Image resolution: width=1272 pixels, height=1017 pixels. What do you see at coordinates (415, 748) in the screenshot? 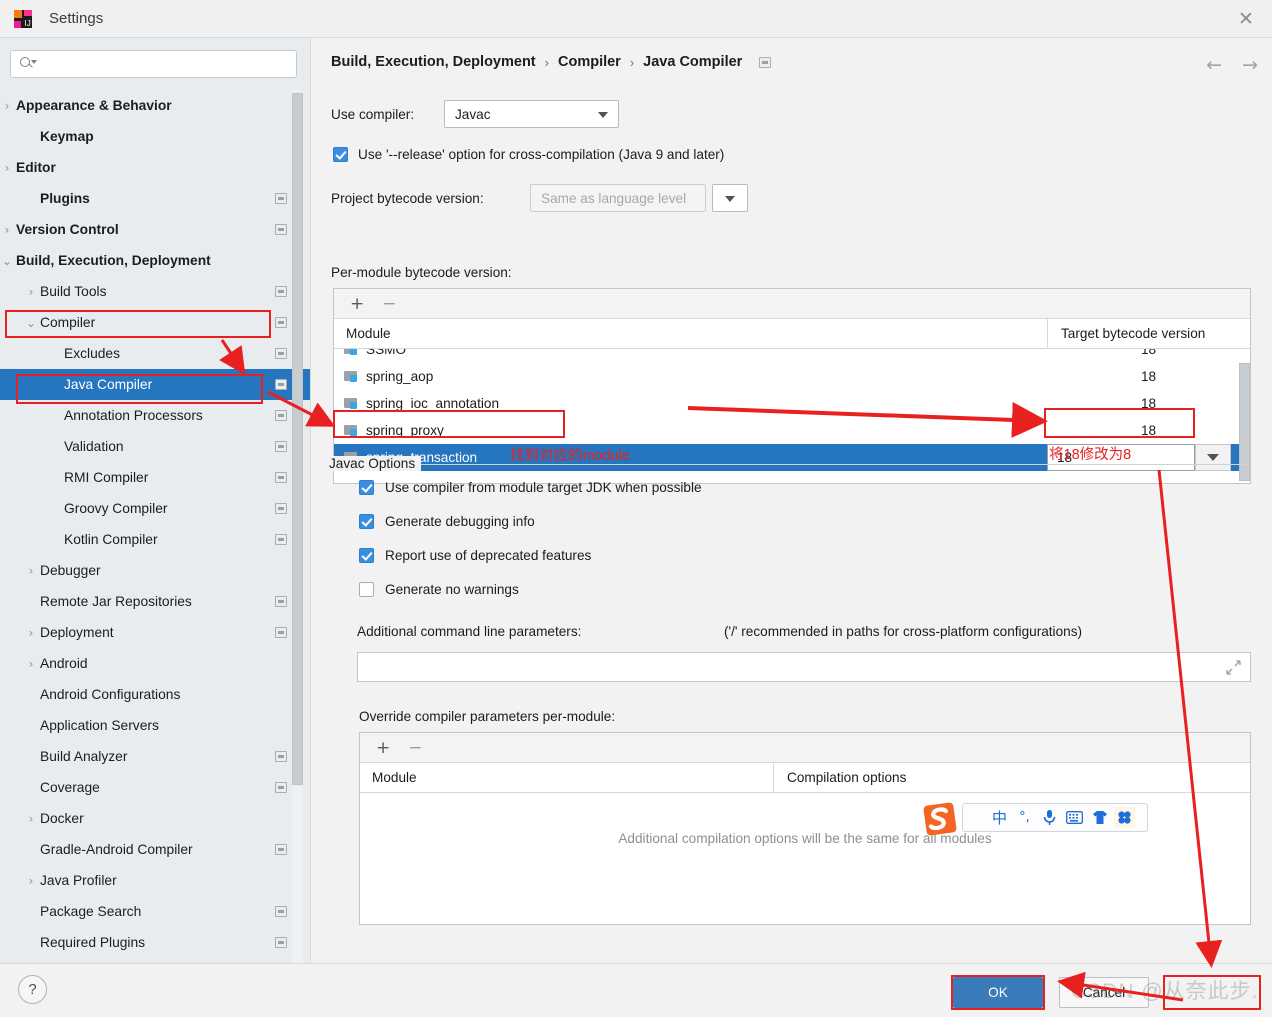
I see `remove-override-button: −` at bounding box center [415, 748].